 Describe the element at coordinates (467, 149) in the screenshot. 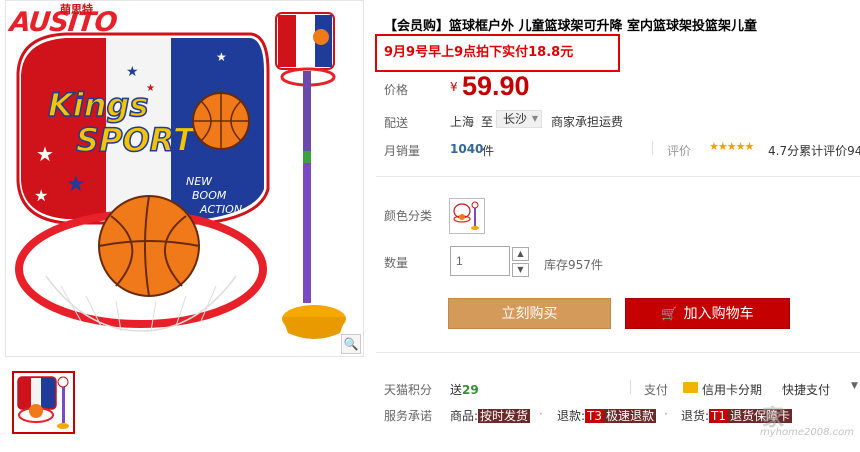

I see `sales-count: 1040` at that location.